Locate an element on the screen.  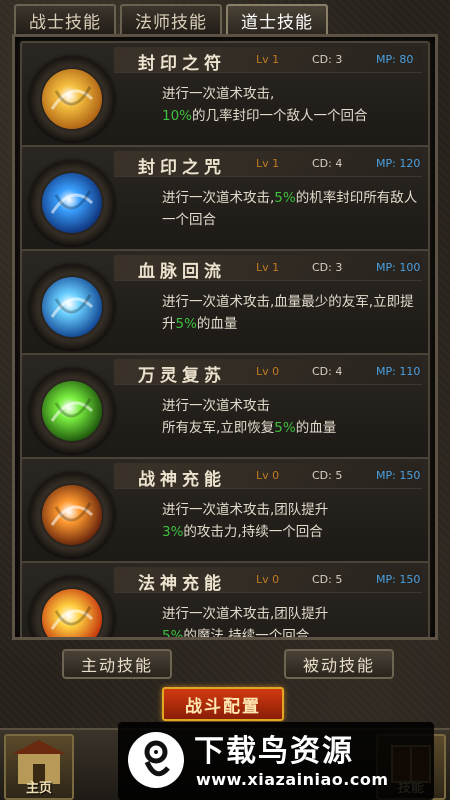
talisman-icon is located at coordinates (72, 99).